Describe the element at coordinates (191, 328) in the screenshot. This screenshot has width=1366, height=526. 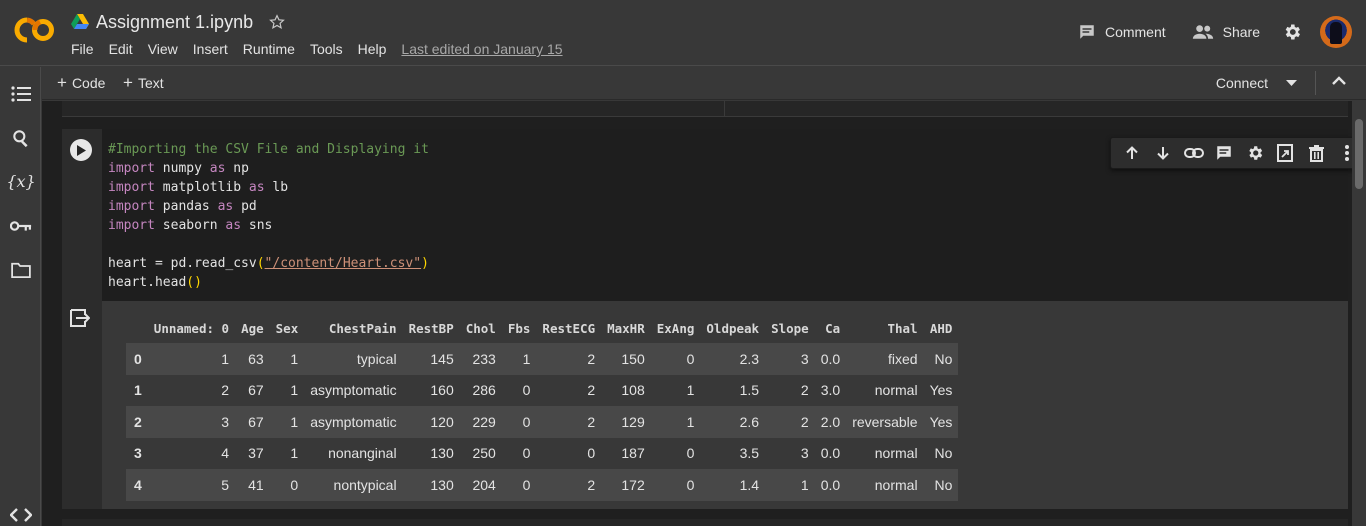
I see `column-header: Unnamed: 0` at that location.